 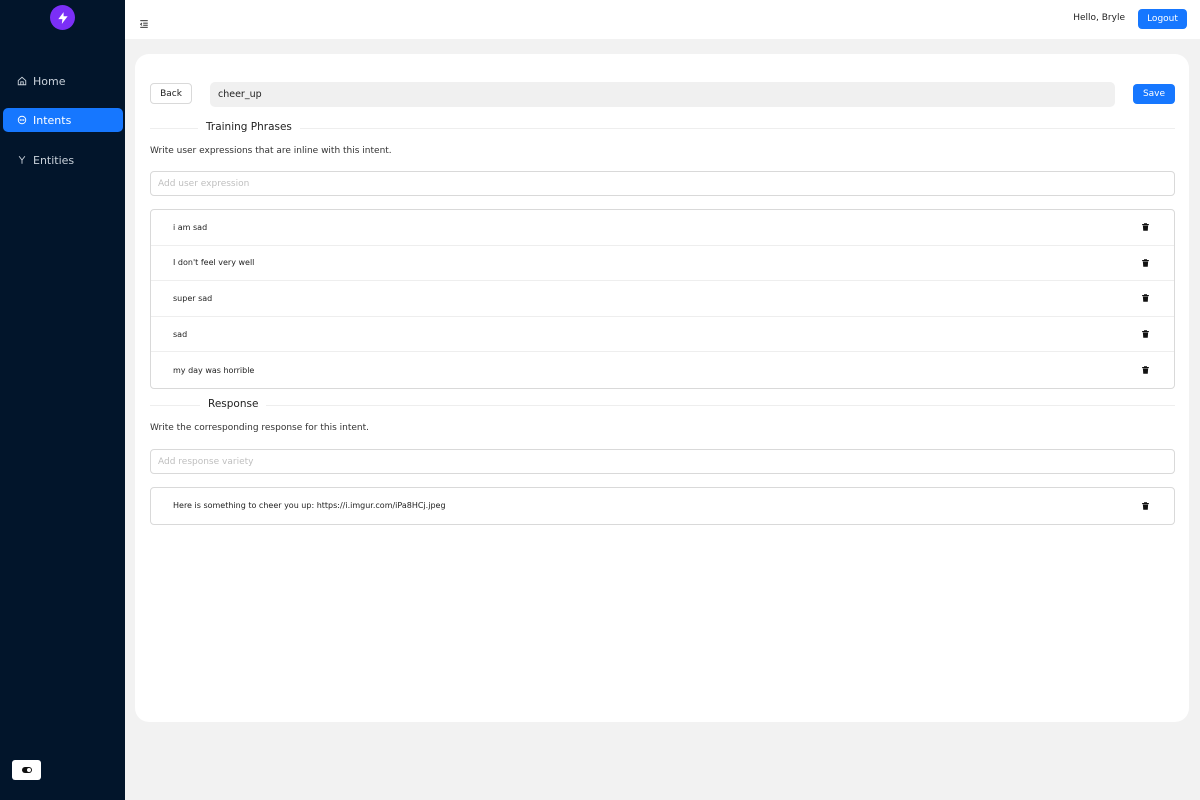 I want to click on phrase-text: super sad, so click(x=193, y=298).